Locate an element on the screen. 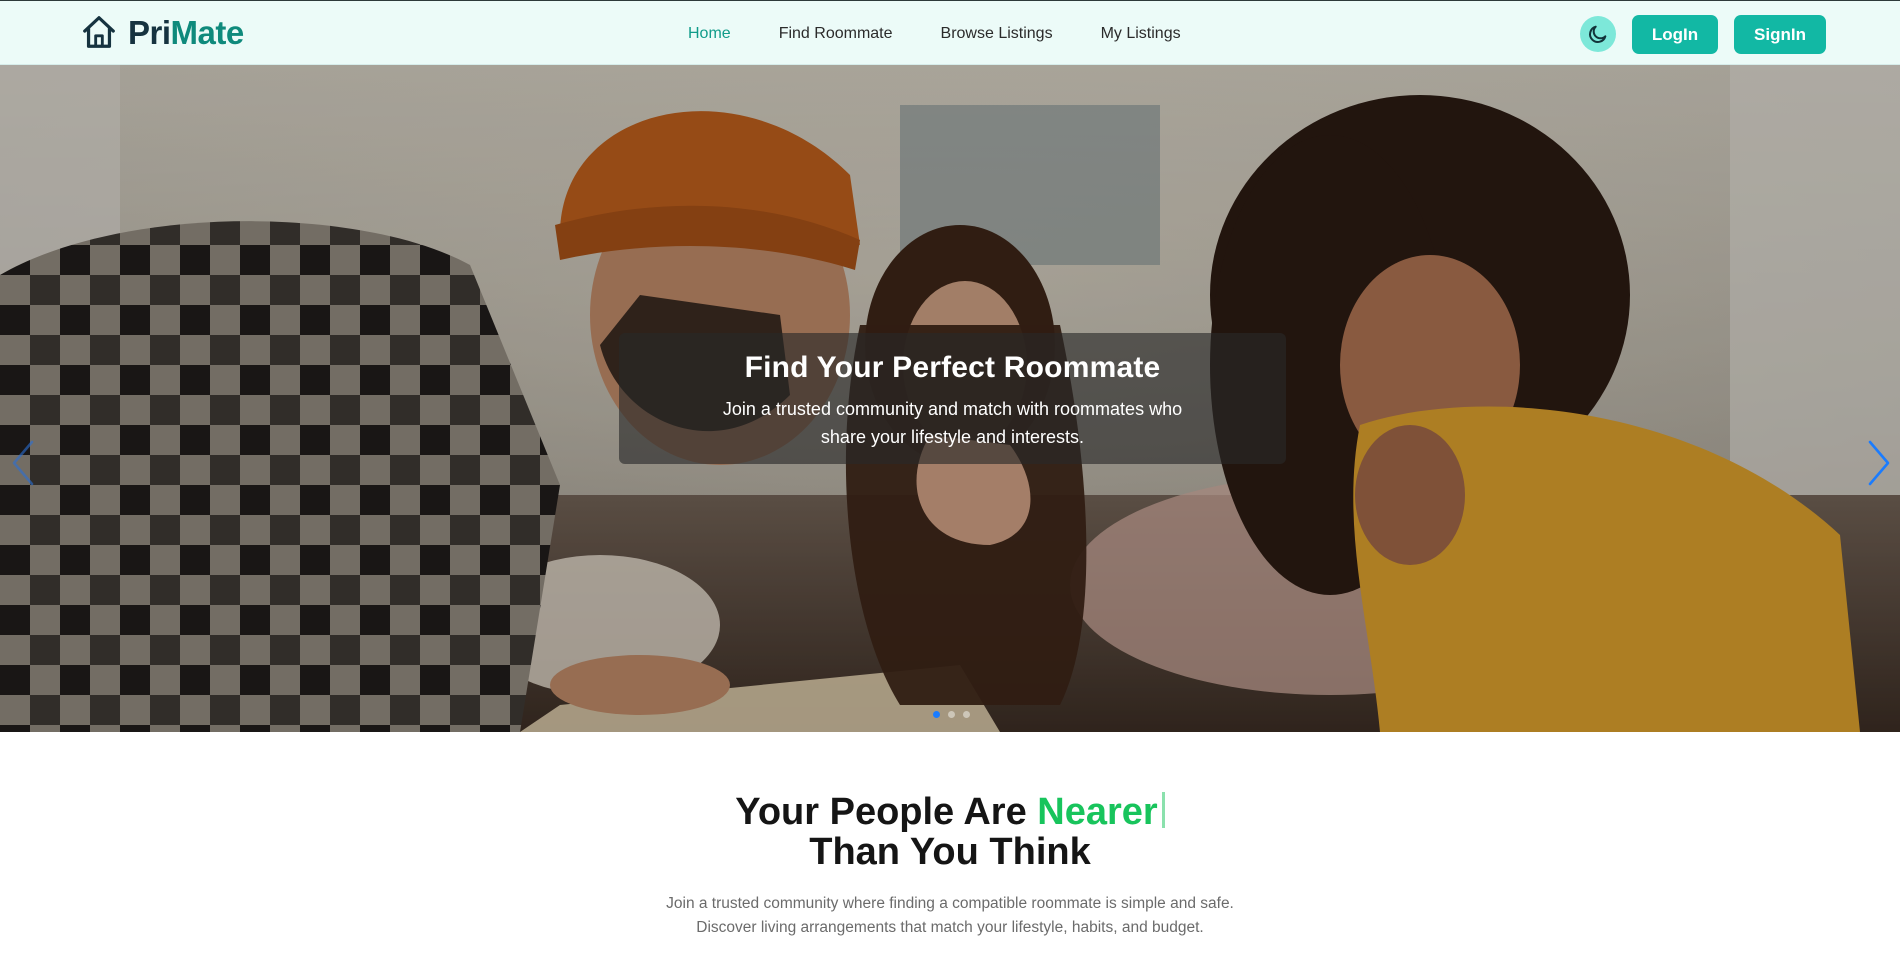 The height and width of the screenshot is (953, 1900). brand-name: PriMate is located at coordinates (186, 32).